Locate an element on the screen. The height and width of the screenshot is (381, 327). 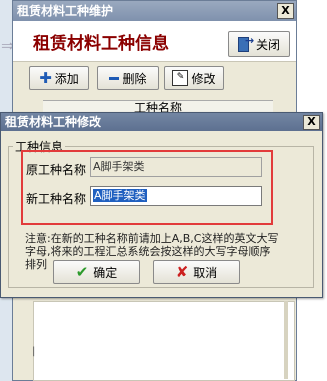
original-name-field: A脚手架类 is located at coordinates (176, 167).